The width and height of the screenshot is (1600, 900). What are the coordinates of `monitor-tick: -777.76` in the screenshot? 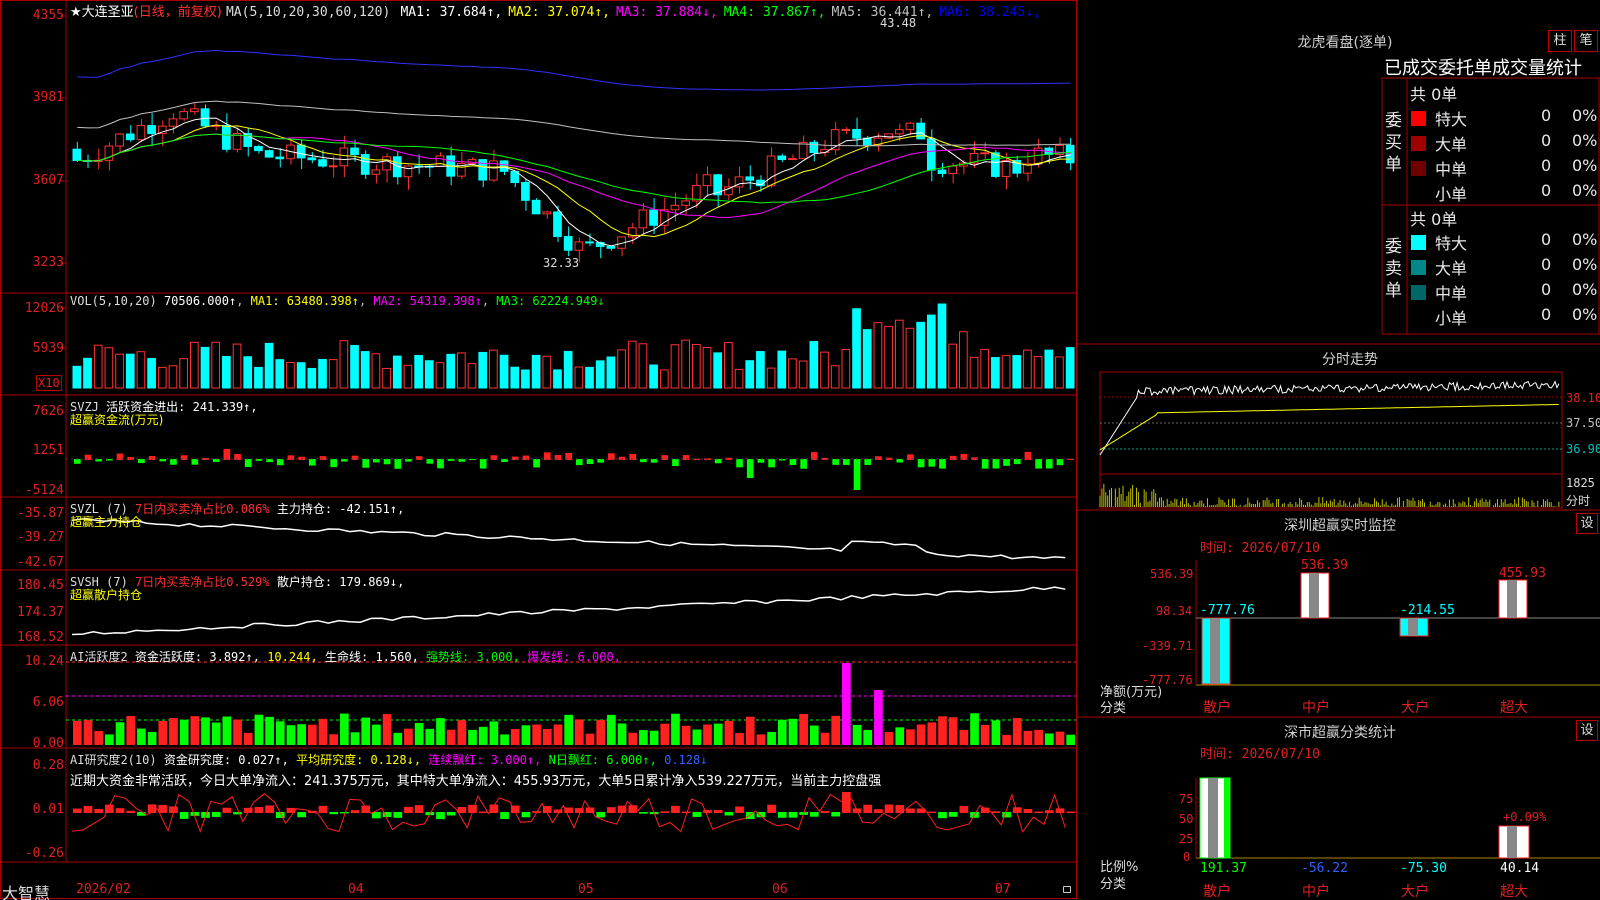 It's located at (1167, 680).